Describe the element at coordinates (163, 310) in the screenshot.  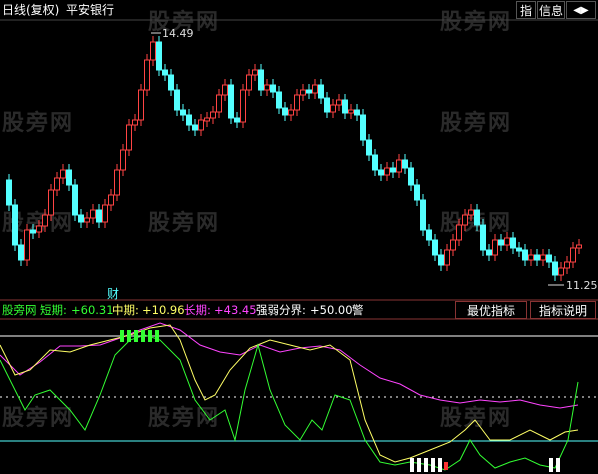
I see `mid-term-value: +10.96` at that location.